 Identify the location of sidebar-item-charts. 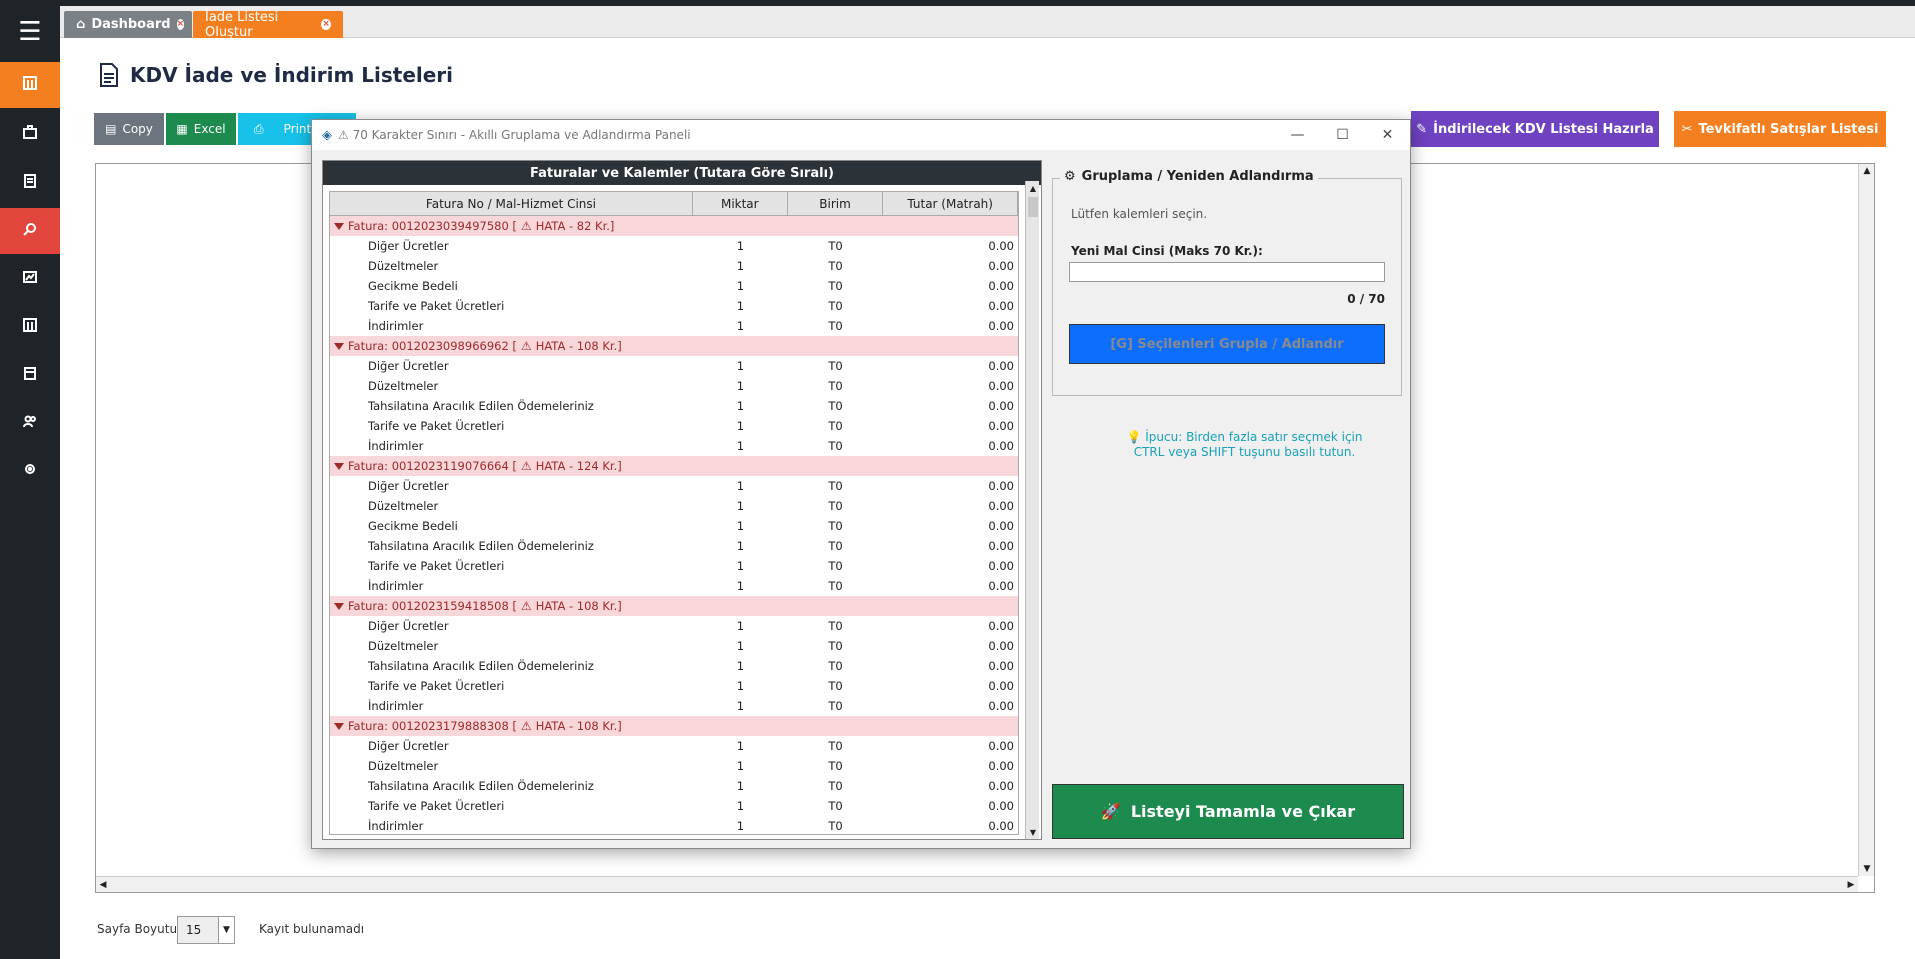
(30, 279).